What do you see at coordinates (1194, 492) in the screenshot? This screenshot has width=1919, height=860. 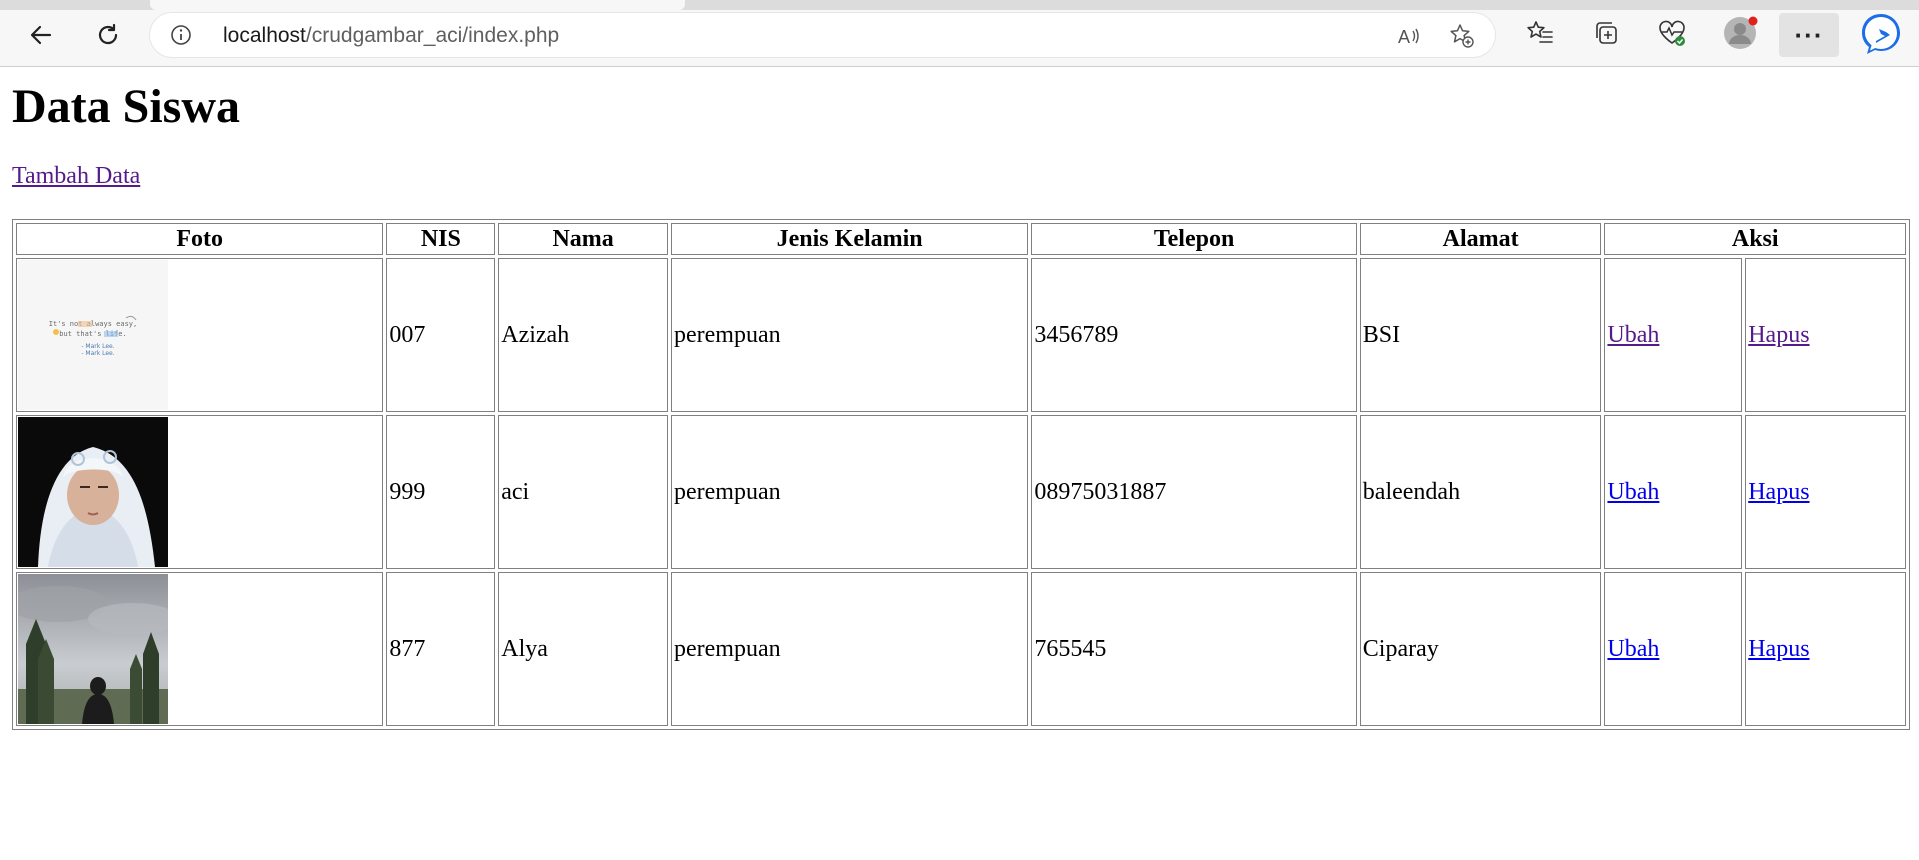 I see `telepon-cell: 08975031887` at bounding box center [1194, 492].